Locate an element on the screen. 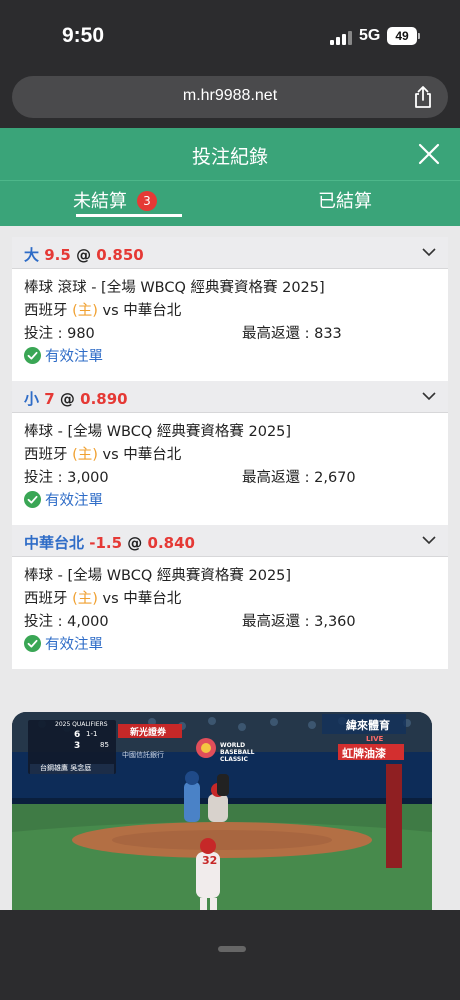 The width and height of the screenshot is (460, 1000). address-bar: m.hr9988.net is located at coordinates (230, 97).